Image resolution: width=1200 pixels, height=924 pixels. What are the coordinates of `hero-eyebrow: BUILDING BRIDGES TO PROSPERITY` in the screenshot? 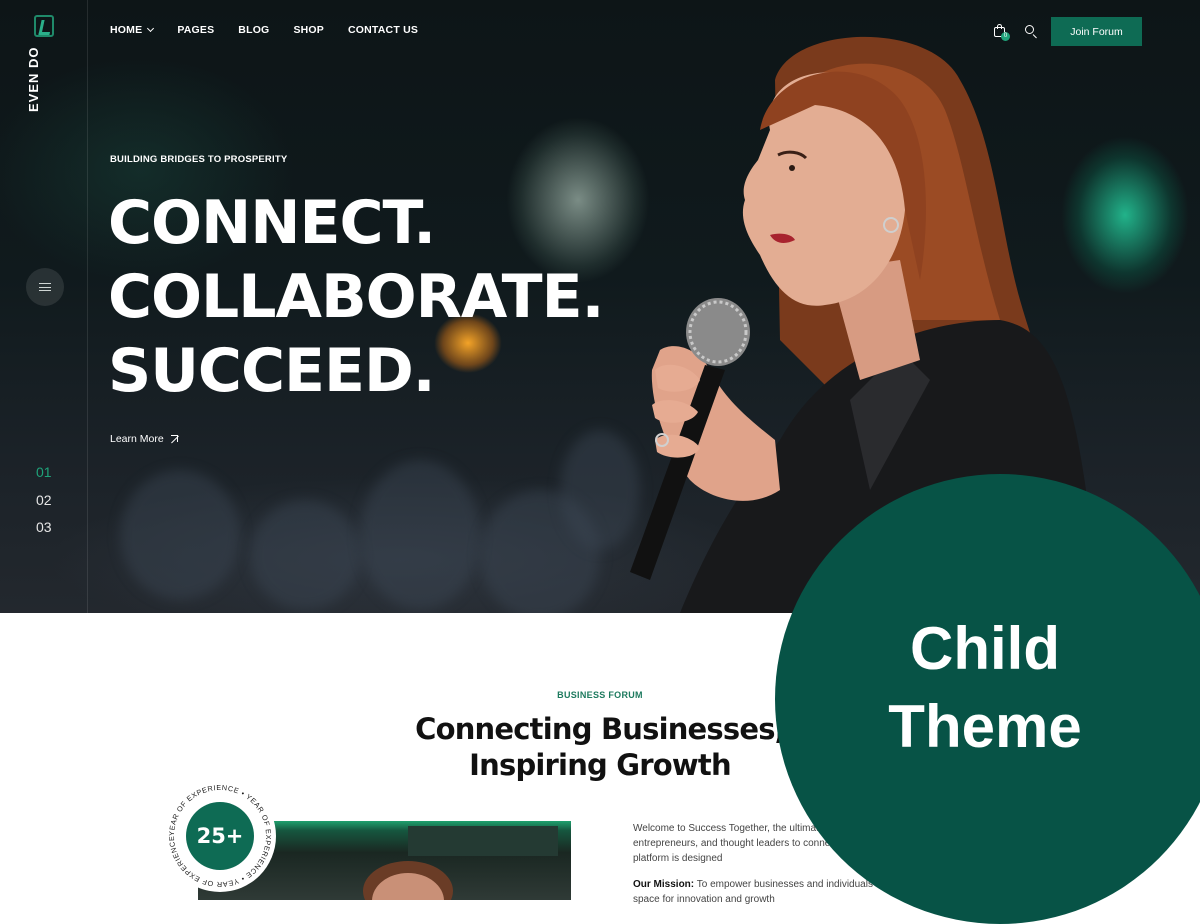 It's located at (199, 159).